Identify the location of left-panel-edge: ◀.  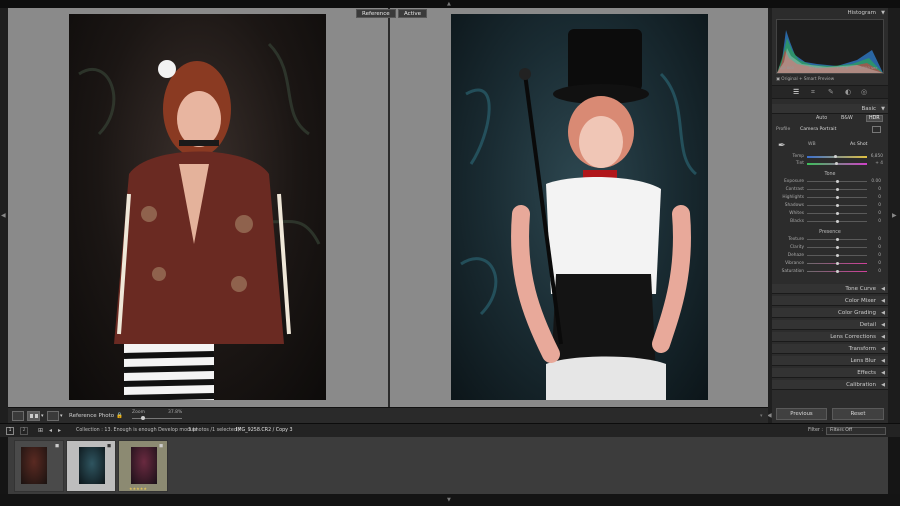
(4, 215).